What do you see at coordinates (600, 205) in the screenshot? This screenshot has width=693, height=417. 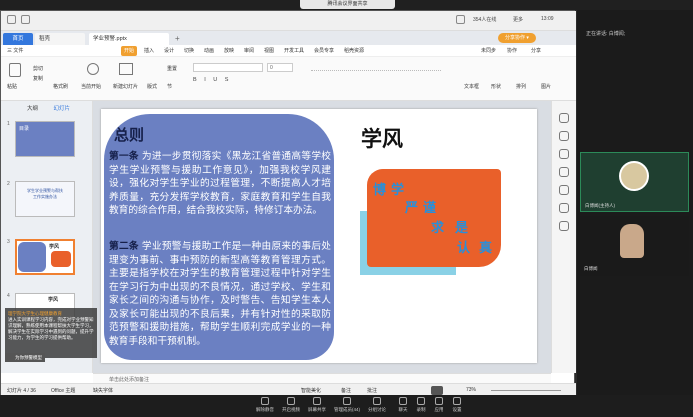 I see `participant-name: 白博闻(主持人)` at bounding box center [600, 205].